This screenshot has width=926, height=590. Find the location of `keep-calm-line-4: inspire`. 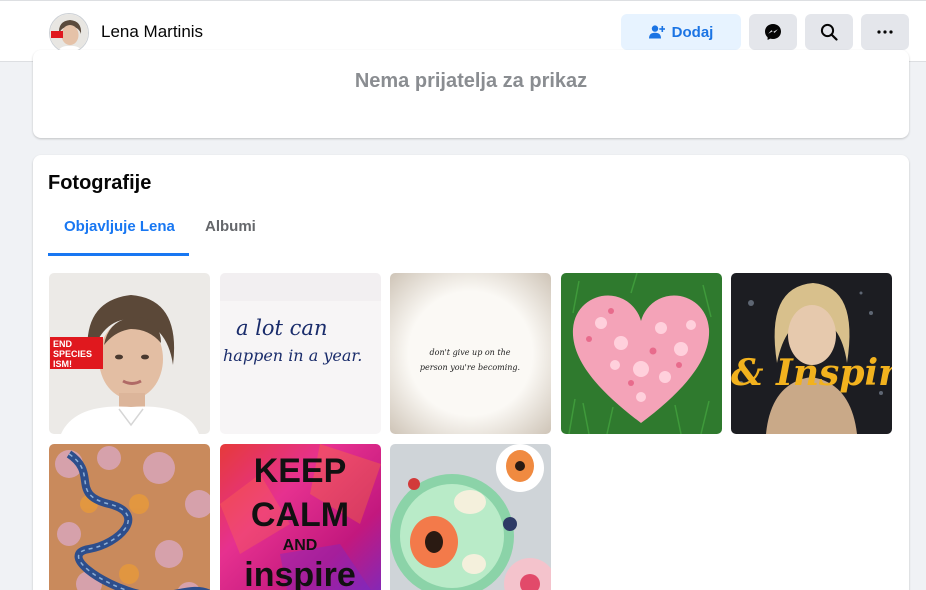

keep-calm-line-4: inspire is located at coordinates (299, 573).